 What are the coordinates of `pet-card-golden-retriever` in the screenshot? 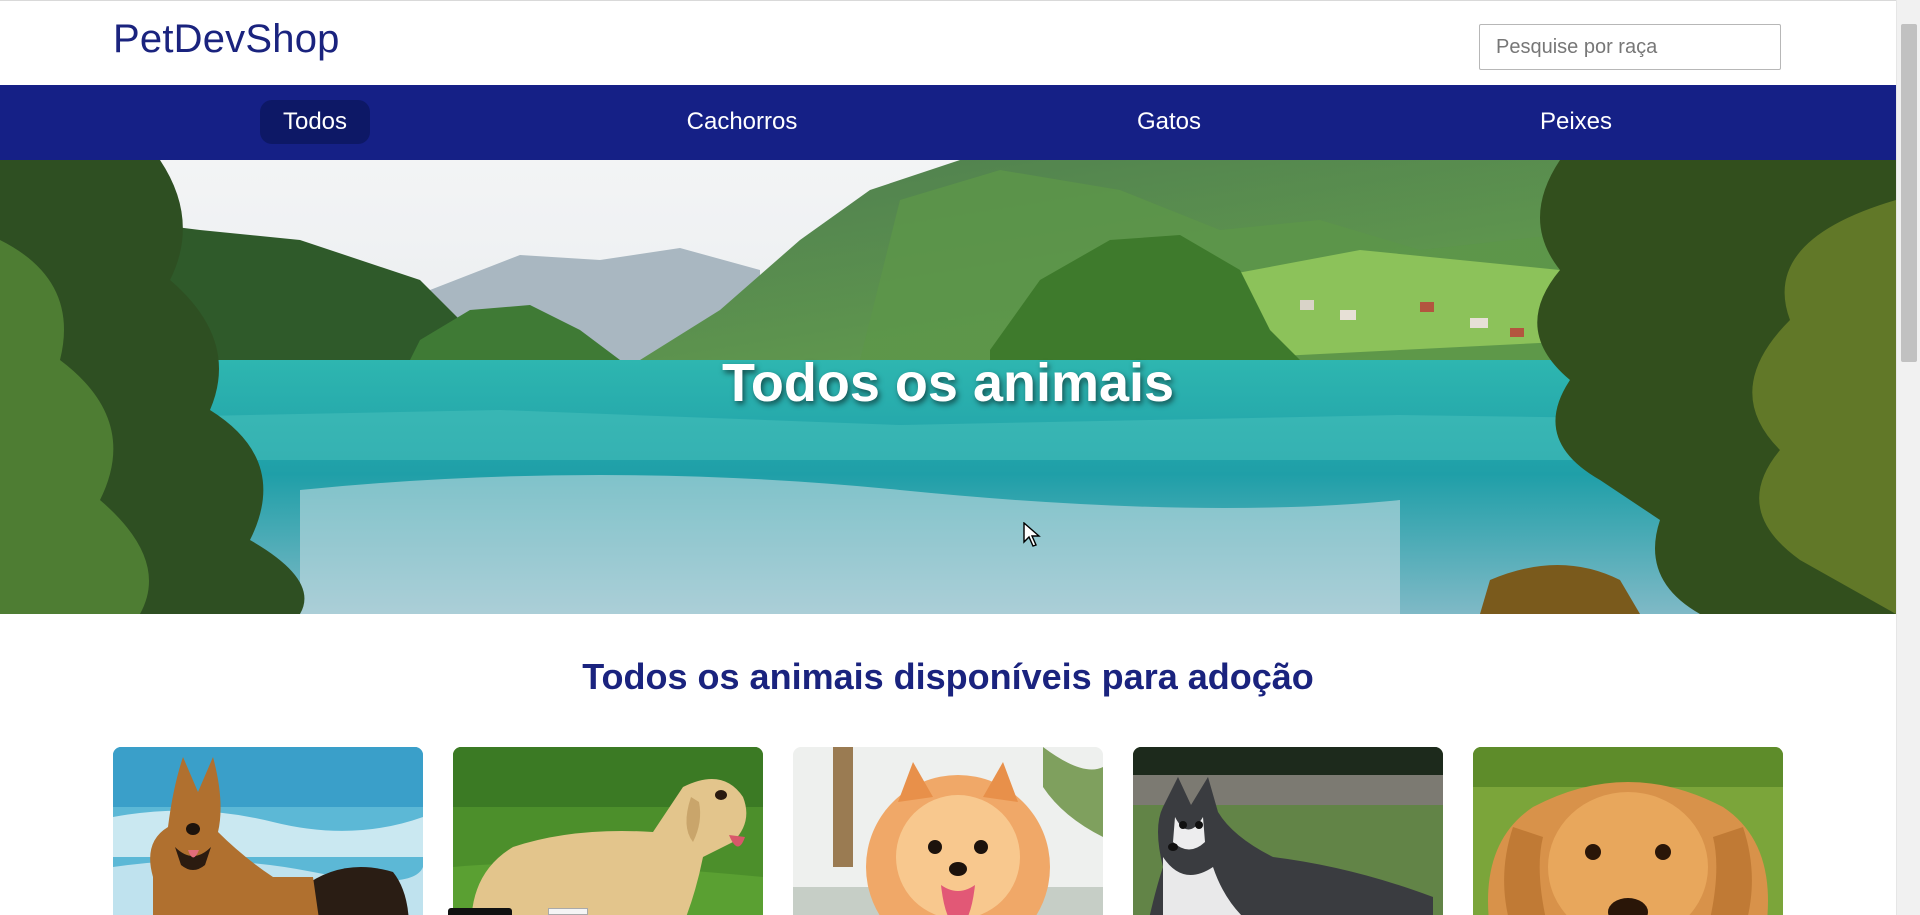 It's located at (1628, 831).